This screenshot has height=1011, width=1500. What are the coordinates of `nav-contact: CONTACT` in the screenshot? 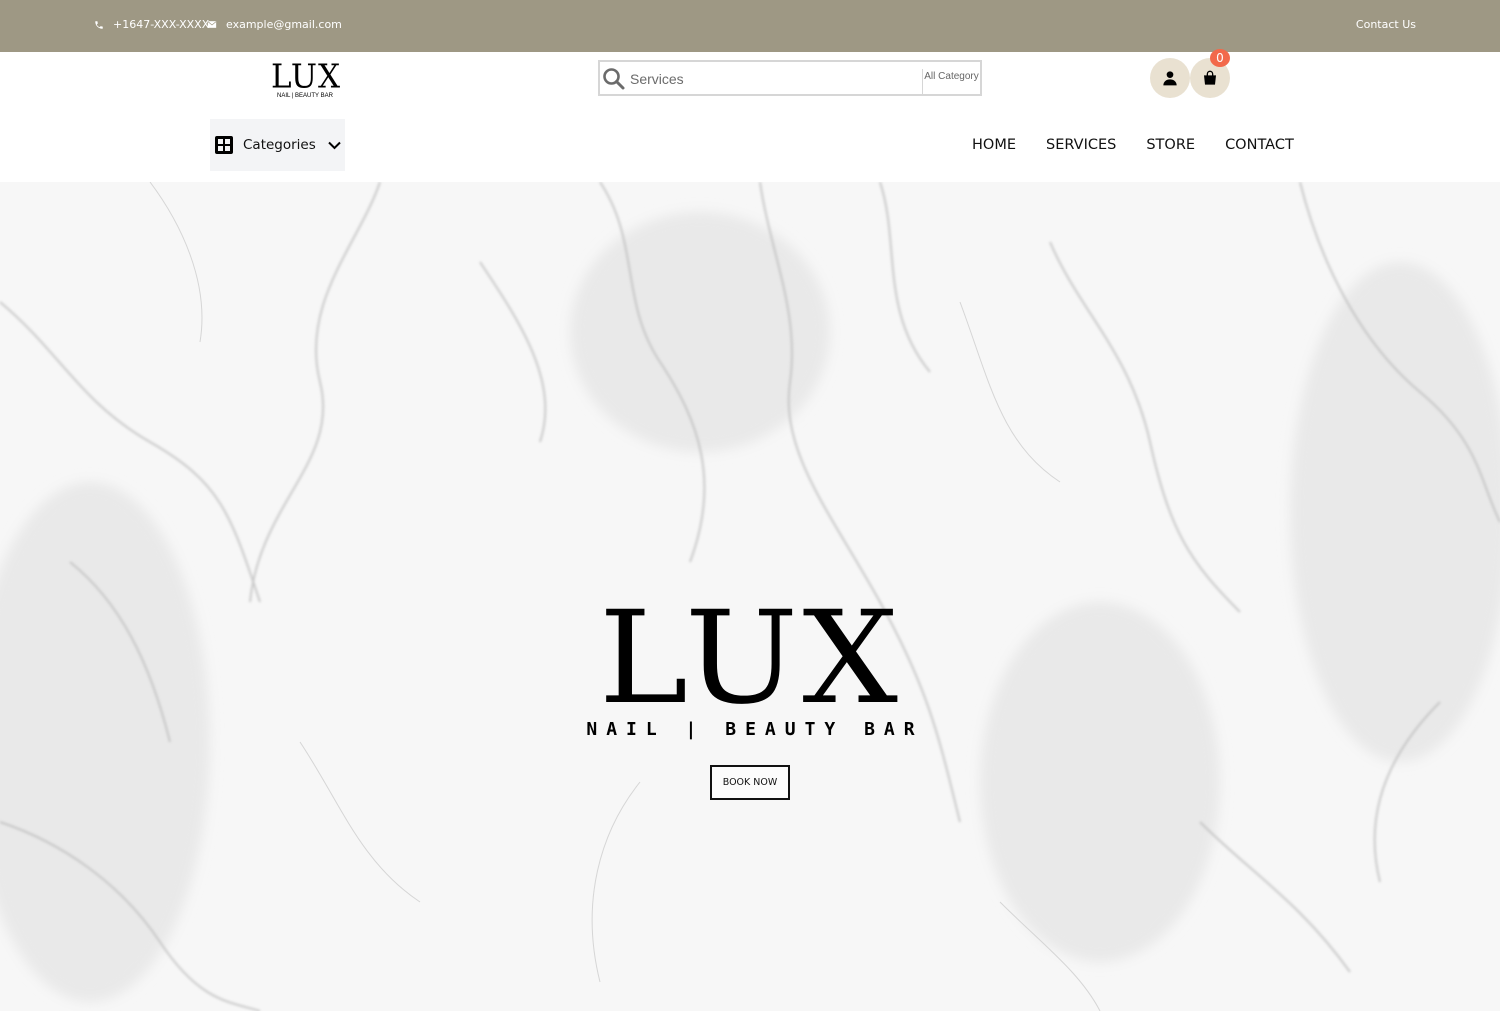 It's located at (1259, 145).